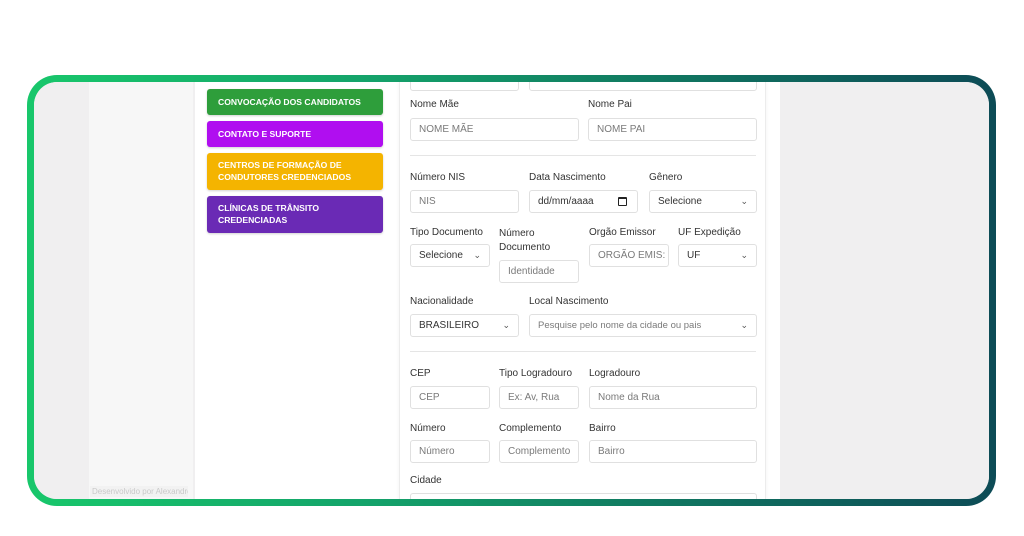  What do you see at coordinates (434, 104) in the screenshot?
I see `nome-mae-label: Nome Mãe` at bounding box center [434, 104].